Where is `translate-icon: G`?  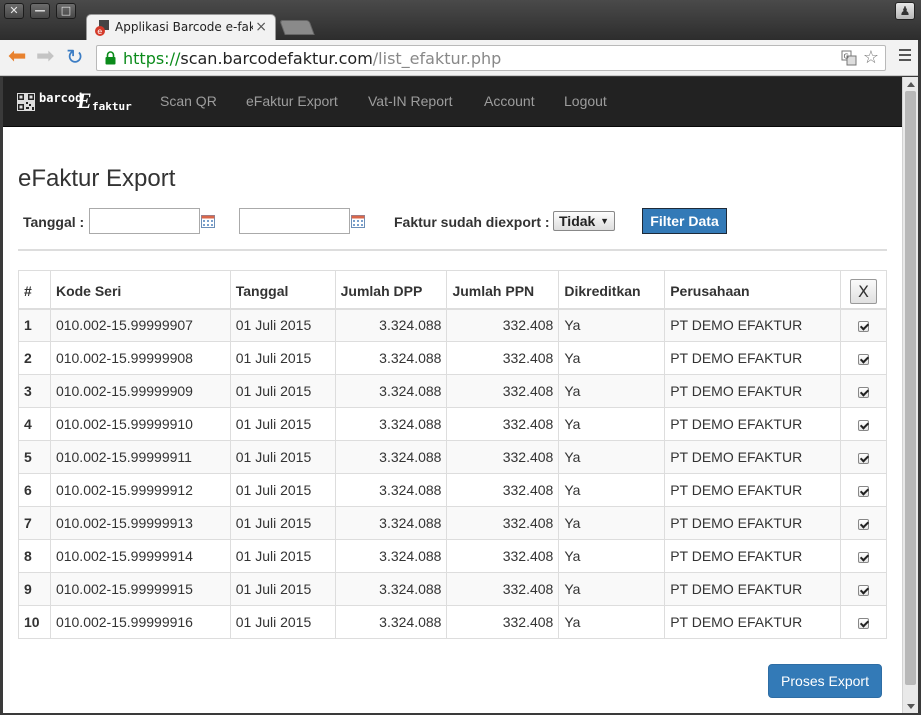
translate-icon: G is located at coordinates (849, 58).